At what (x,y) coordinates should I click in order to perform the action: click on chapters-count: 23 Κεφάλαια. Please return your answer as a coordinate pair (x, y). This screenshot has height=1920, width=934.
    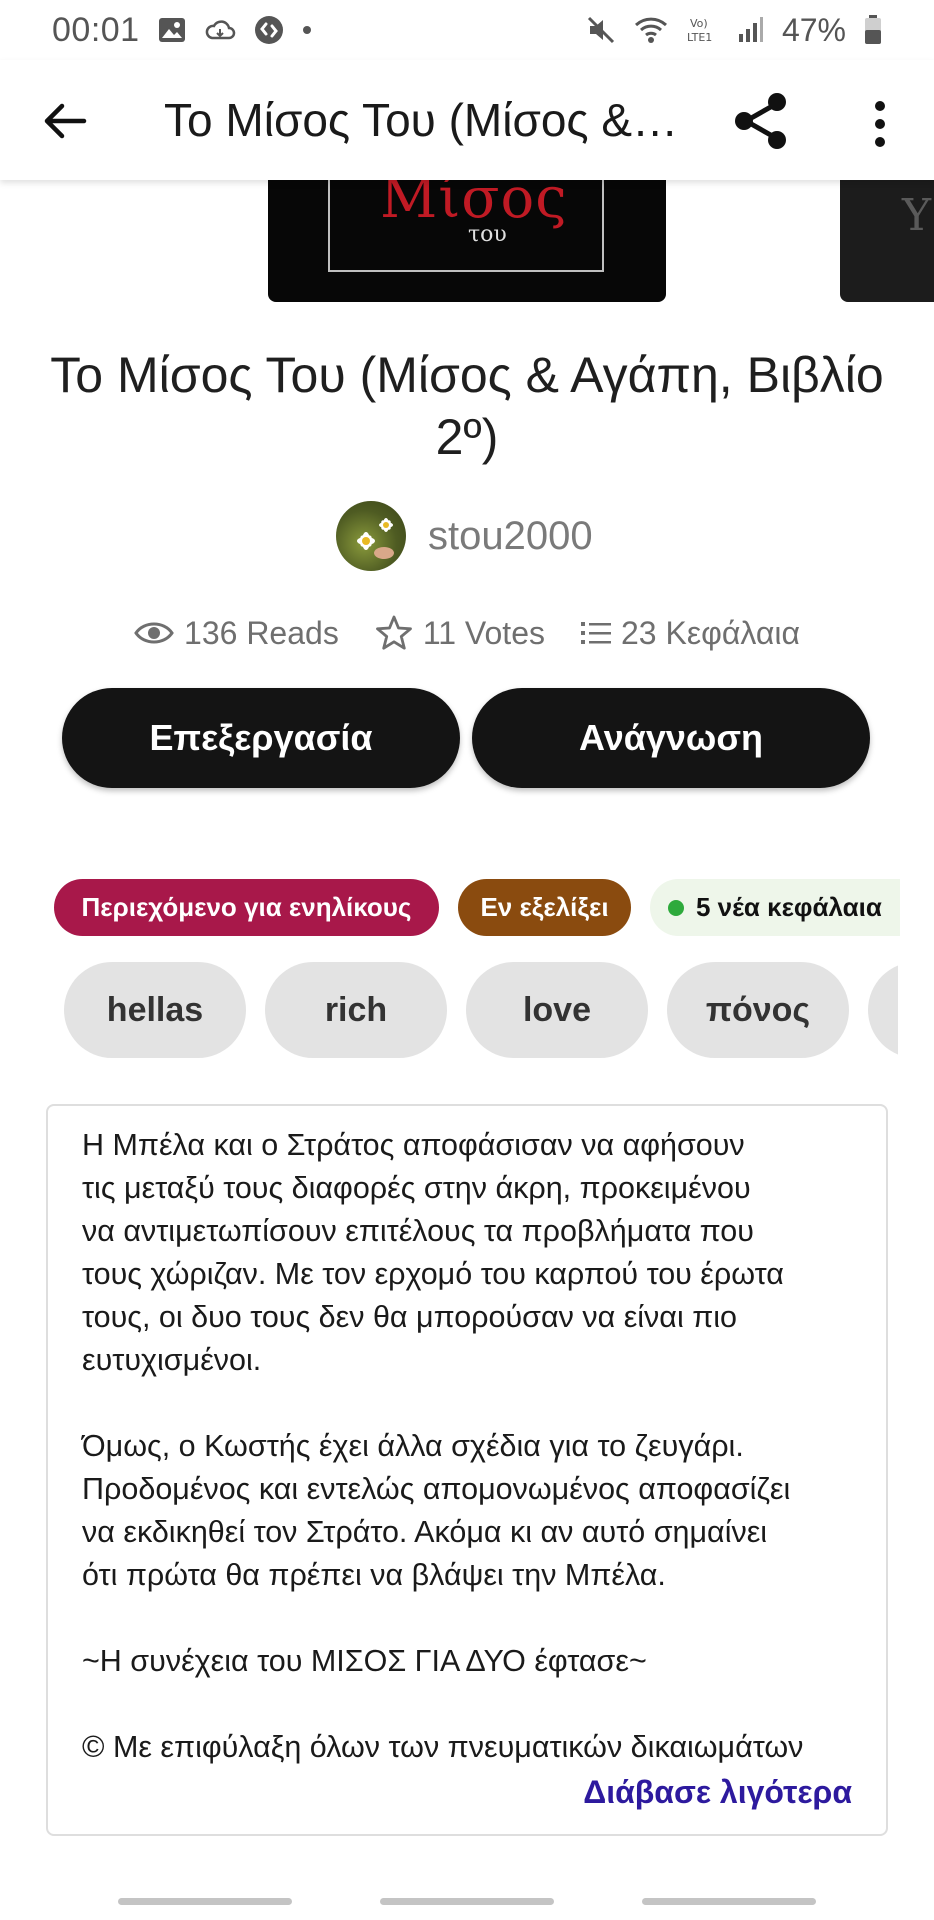
    Looking at the image, I should click on (710, 632).